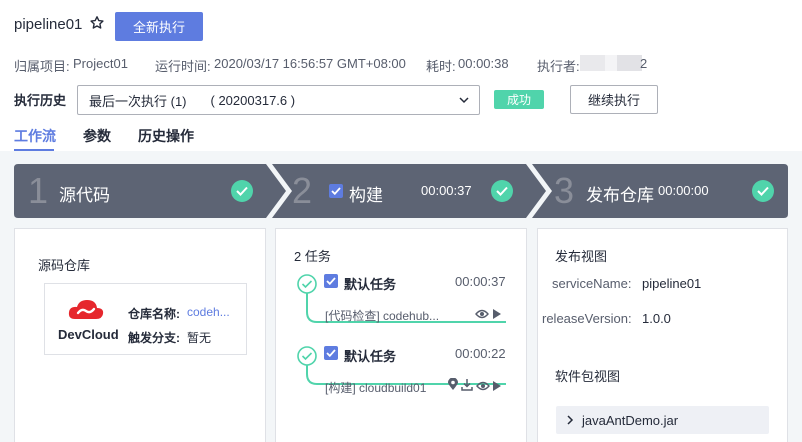 This screenshot has width=802, height=442. I want to click on tab-workflow: 工作流, so click(35, 136).